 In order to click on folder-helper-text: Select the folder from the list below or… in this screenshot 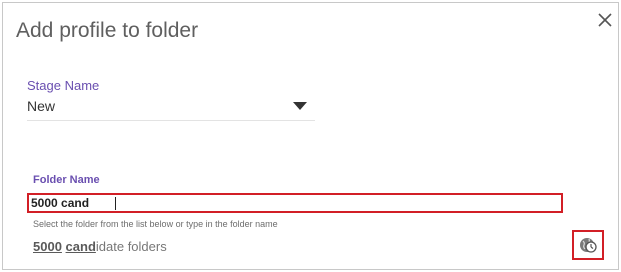, I will do `click(155, 224)`.